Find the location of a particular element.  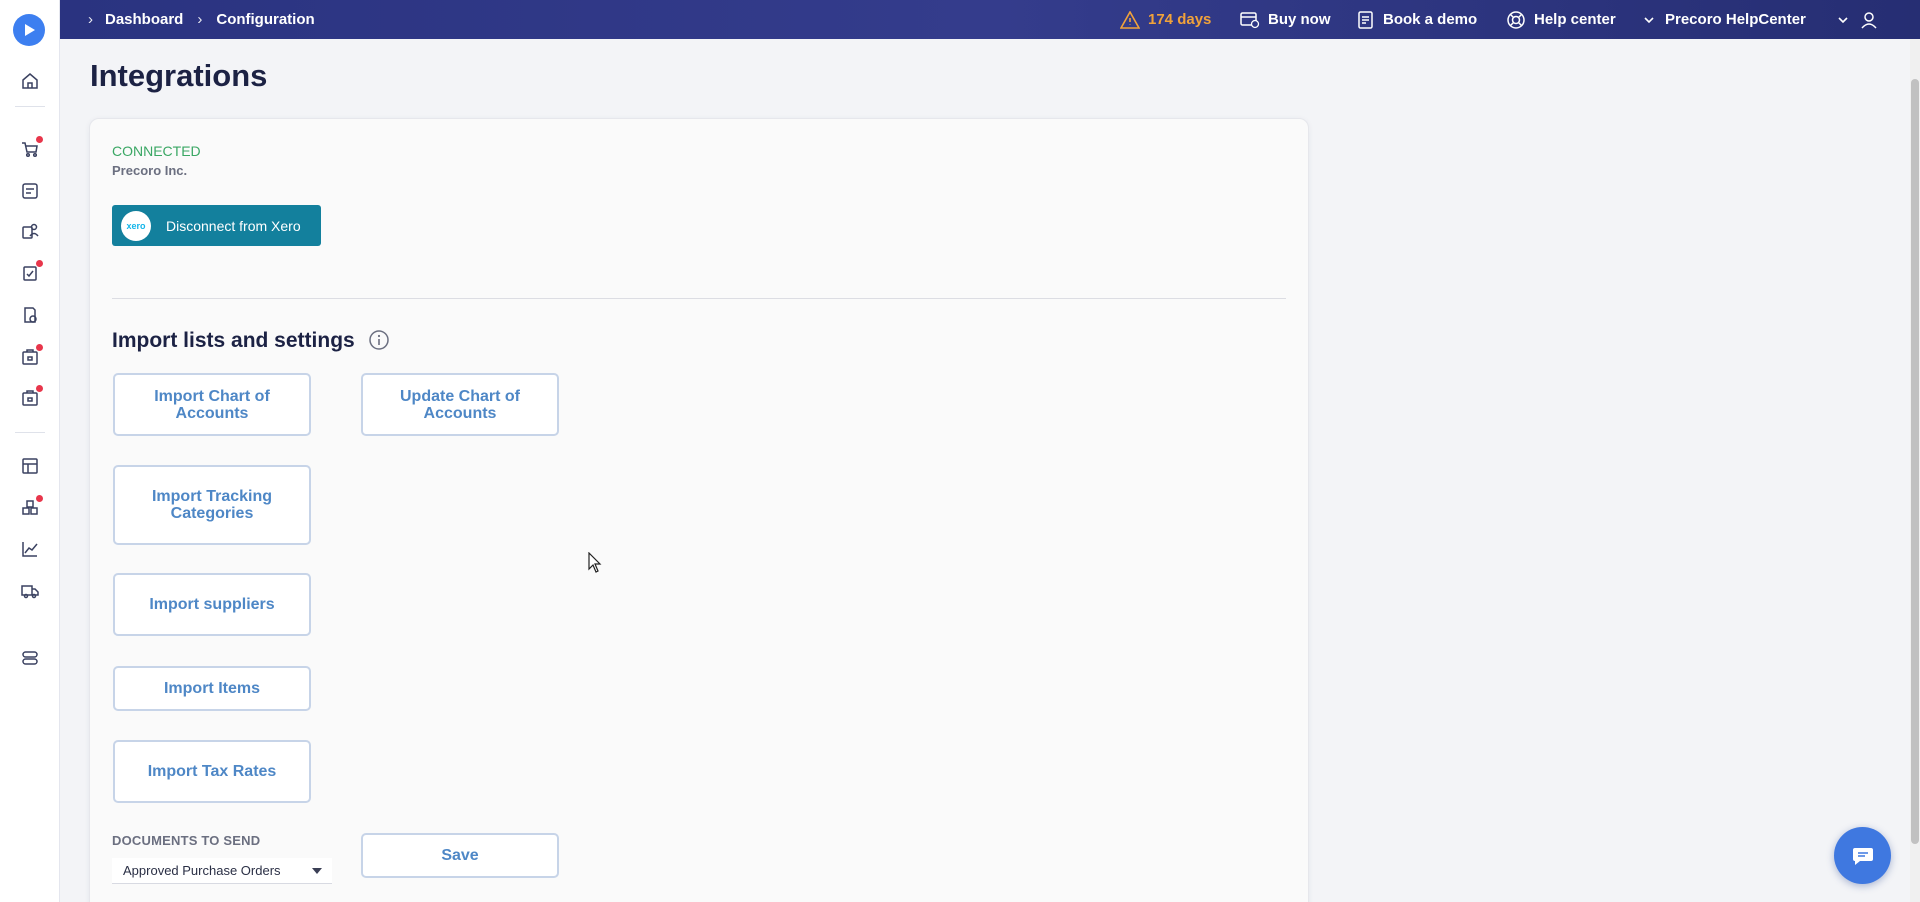

settings-toggle-icon is located at coordinates (30, 658).